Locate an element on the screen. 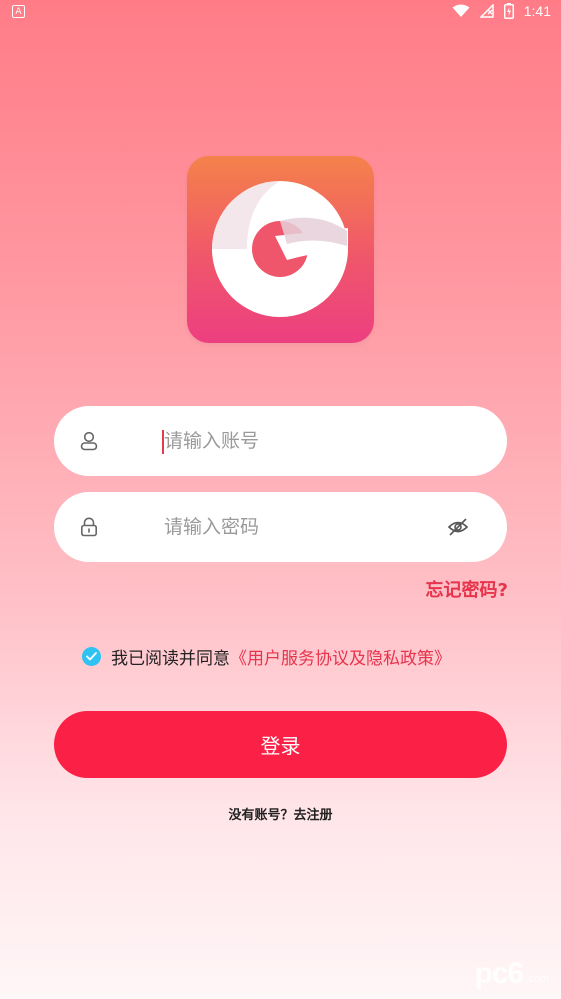 The width and height of the screenshot is (561, 999). wifi-icon is located at coordinates (461, 10).